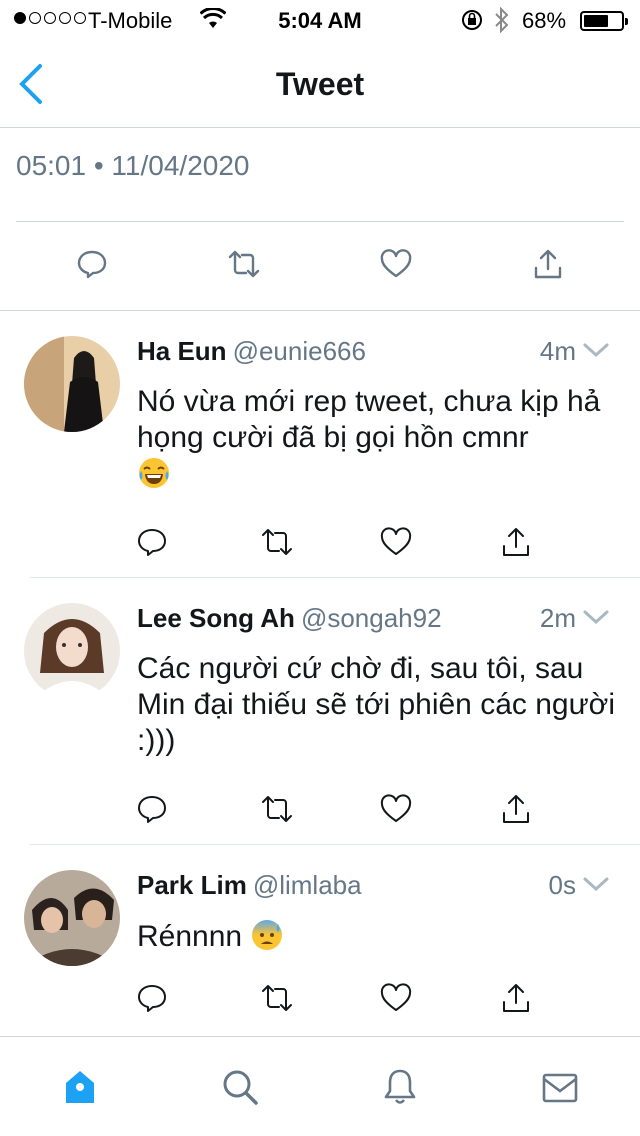 The width and height of the screenshot is (640, 1136). I want to click on display-name: Lee Song Ah, so click(216, 618).